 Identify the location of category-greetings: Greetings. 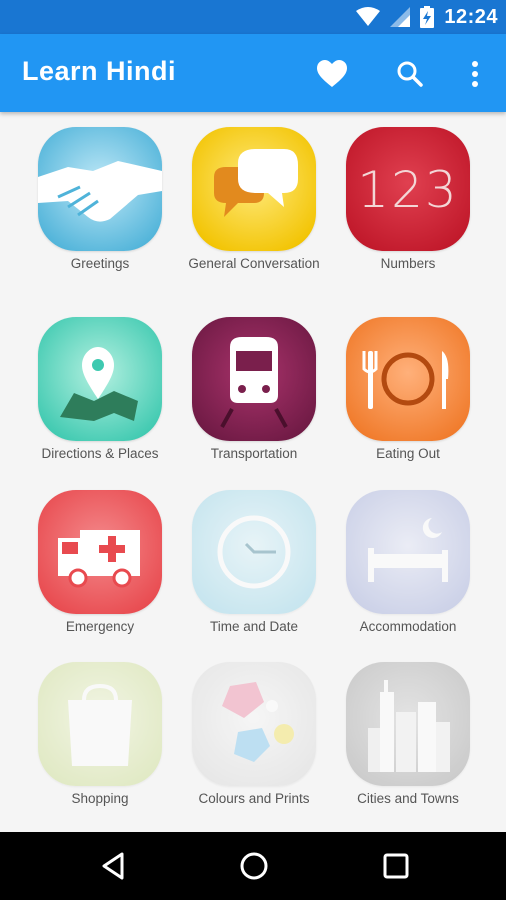
(100, 199).